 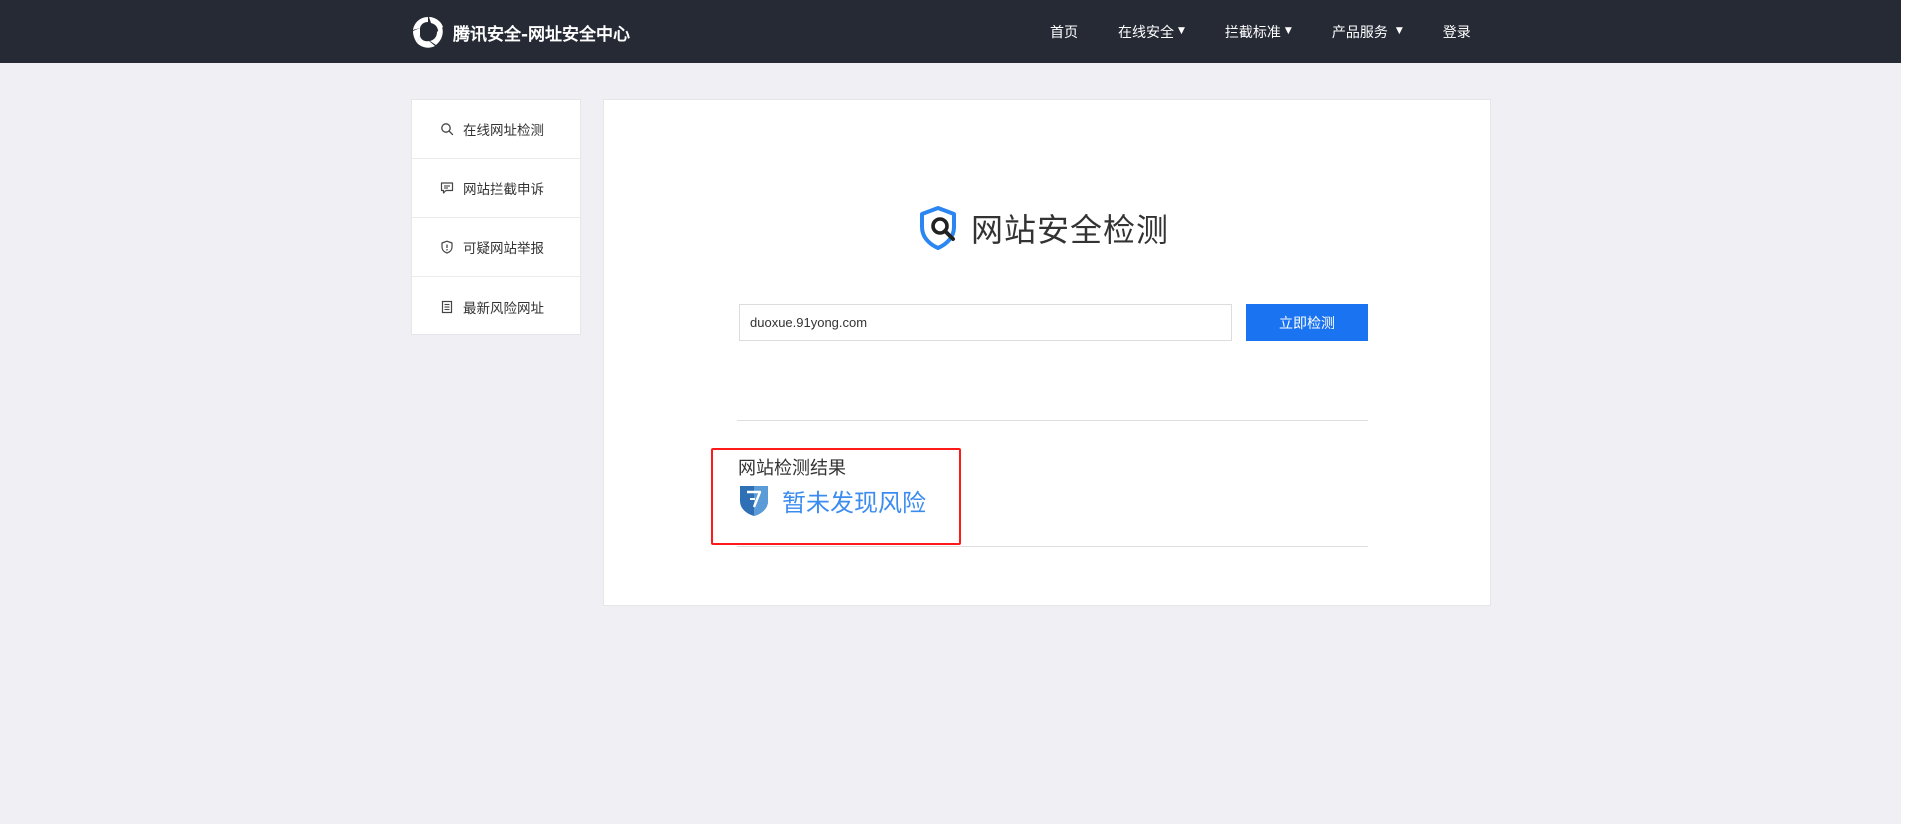 I want to click on shield-safe-icon, so click(x=754, y=501).